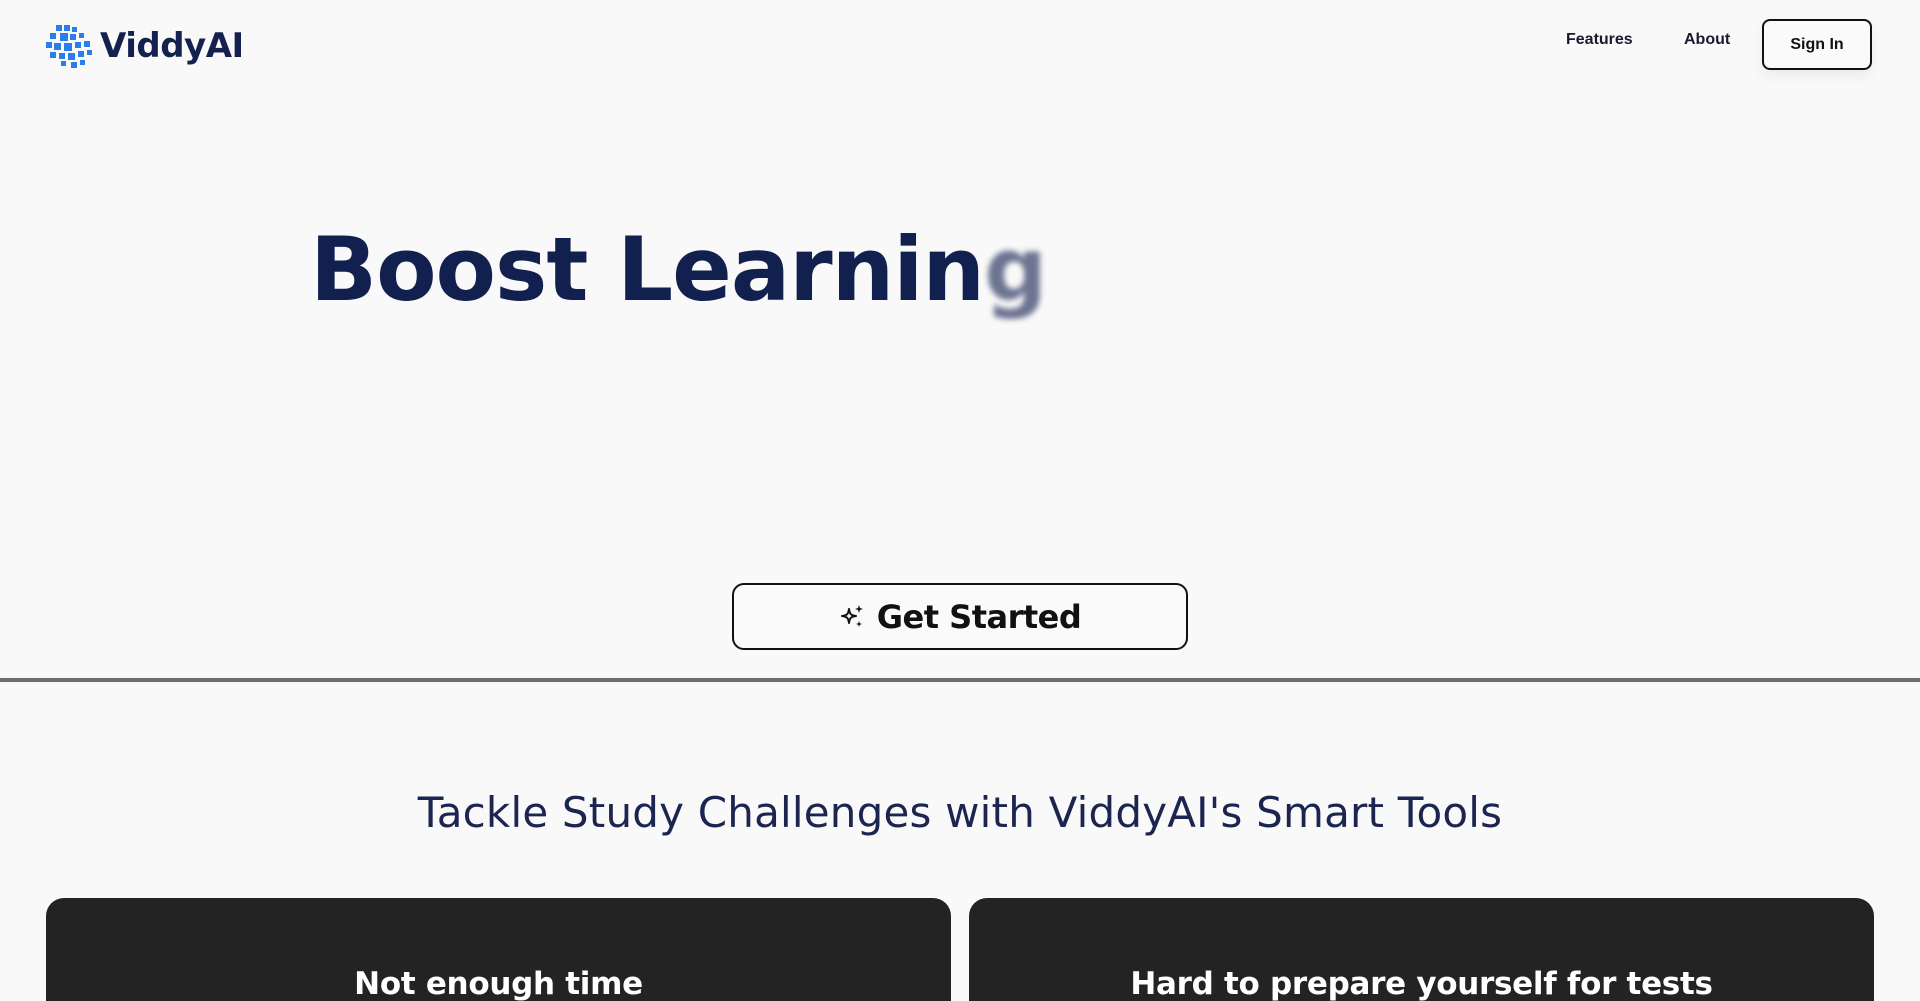 This screenshot has height=1001, width=1920. What do you see at coordinates (498, 983) in the screenshot?
I see `challenge-card-title: Not enough time` at bounding box center [498, 983].